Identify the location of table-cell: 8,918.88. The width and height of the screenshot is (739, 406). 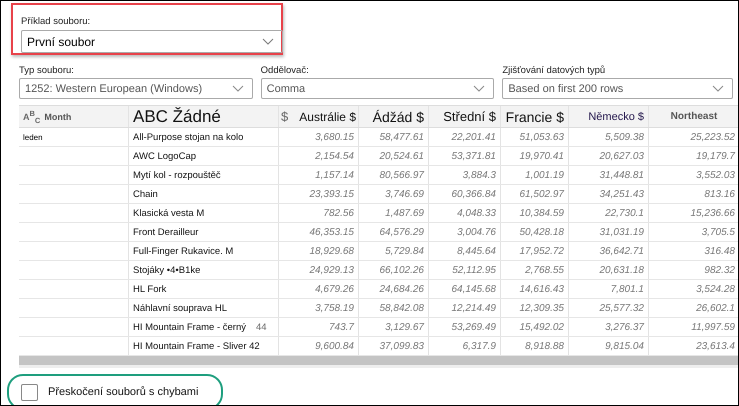
(535, 346).